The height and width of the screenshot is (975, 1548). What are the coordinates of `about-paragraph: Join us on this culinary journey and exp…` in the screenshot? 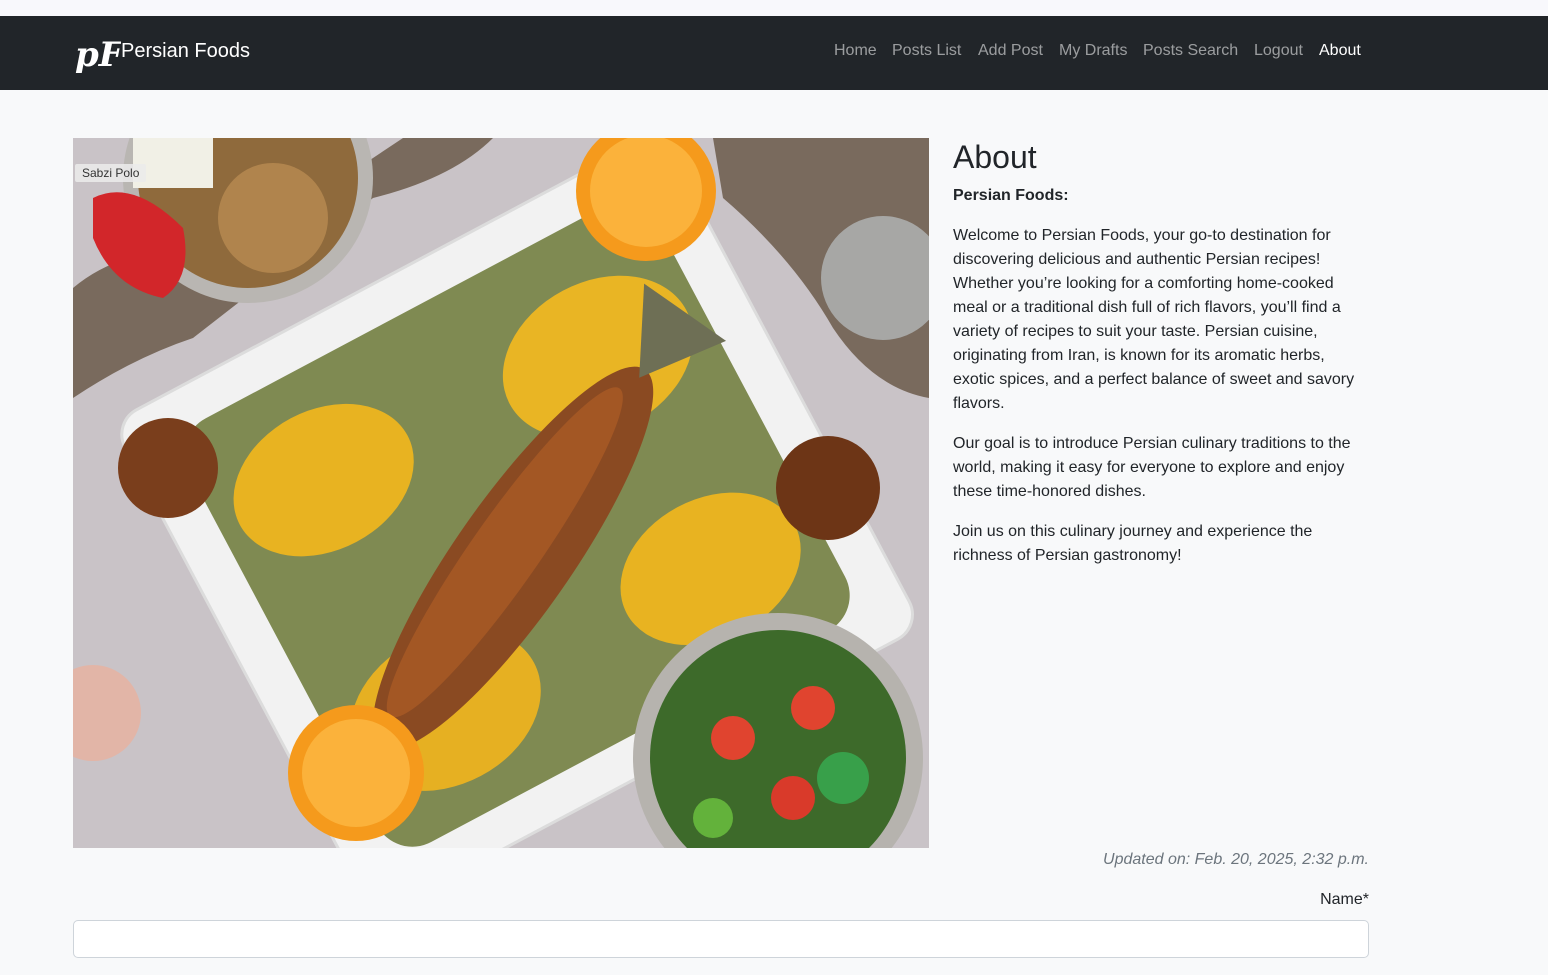 It's located at (1133, 543).